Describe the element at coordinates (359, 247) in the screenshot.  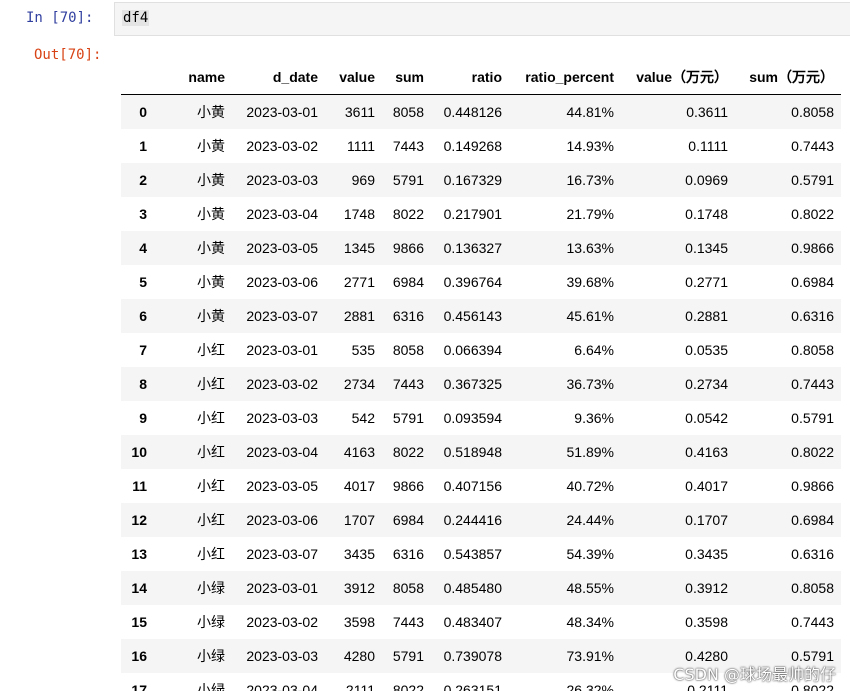
I see `table-cell: 1345` at that location.